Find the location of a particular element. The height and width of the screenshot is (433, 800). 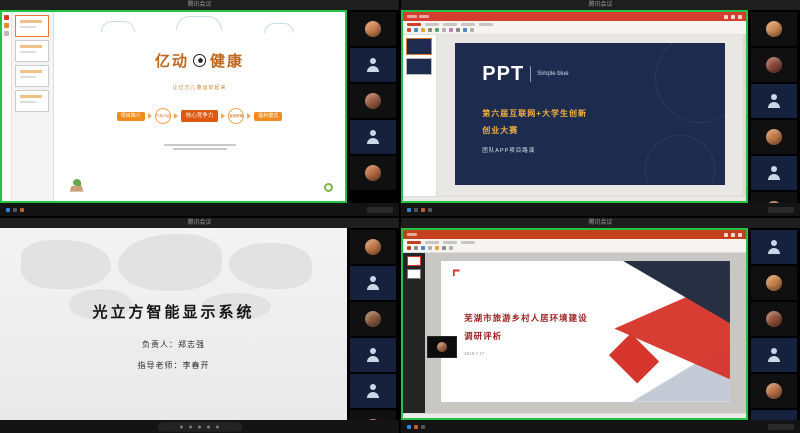

meeting-control-bar is located at coordinates (199, 426).